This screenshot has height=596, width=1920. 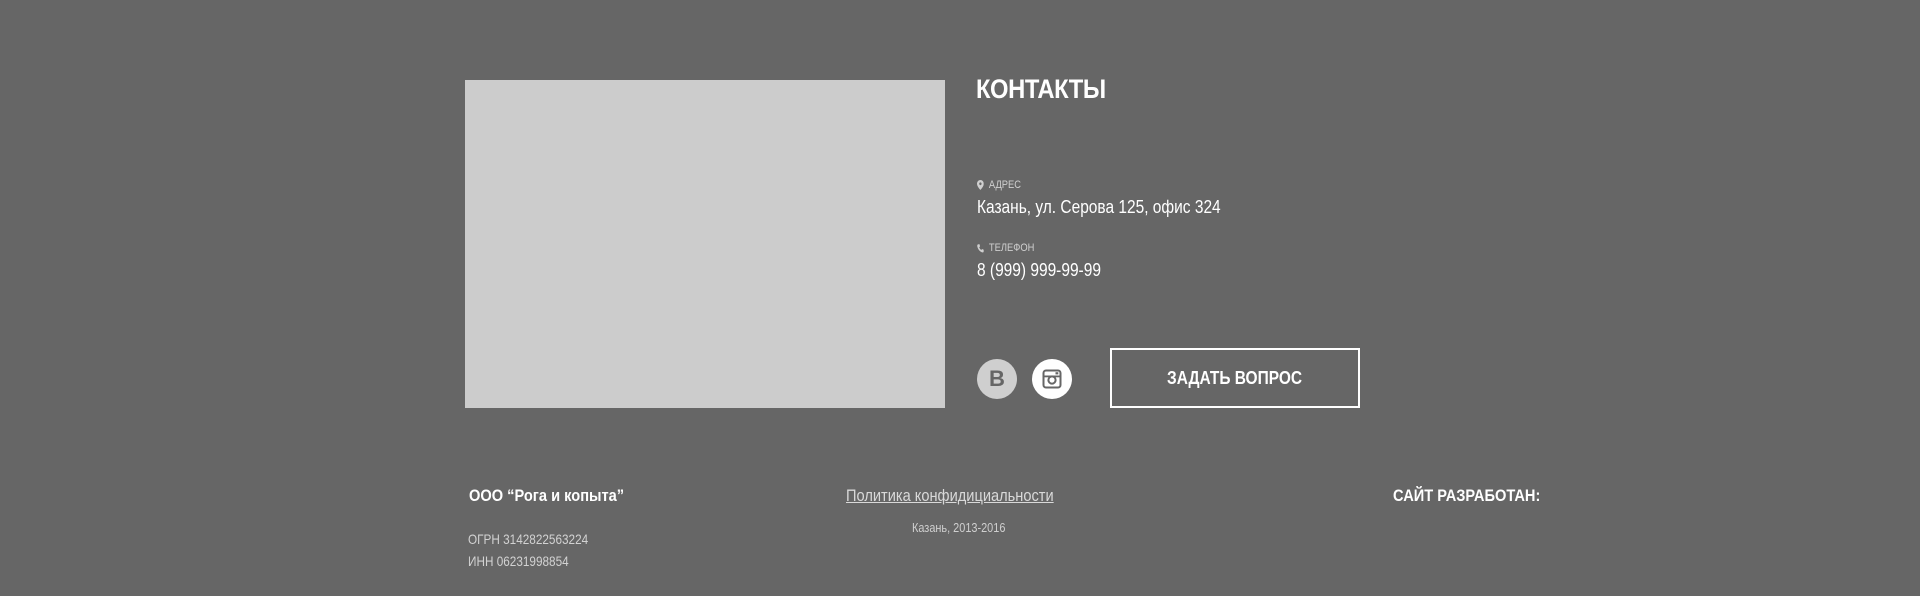 I want to click on ogrn-number: ОГРН 3142822563224, so click(x=528, y=539).